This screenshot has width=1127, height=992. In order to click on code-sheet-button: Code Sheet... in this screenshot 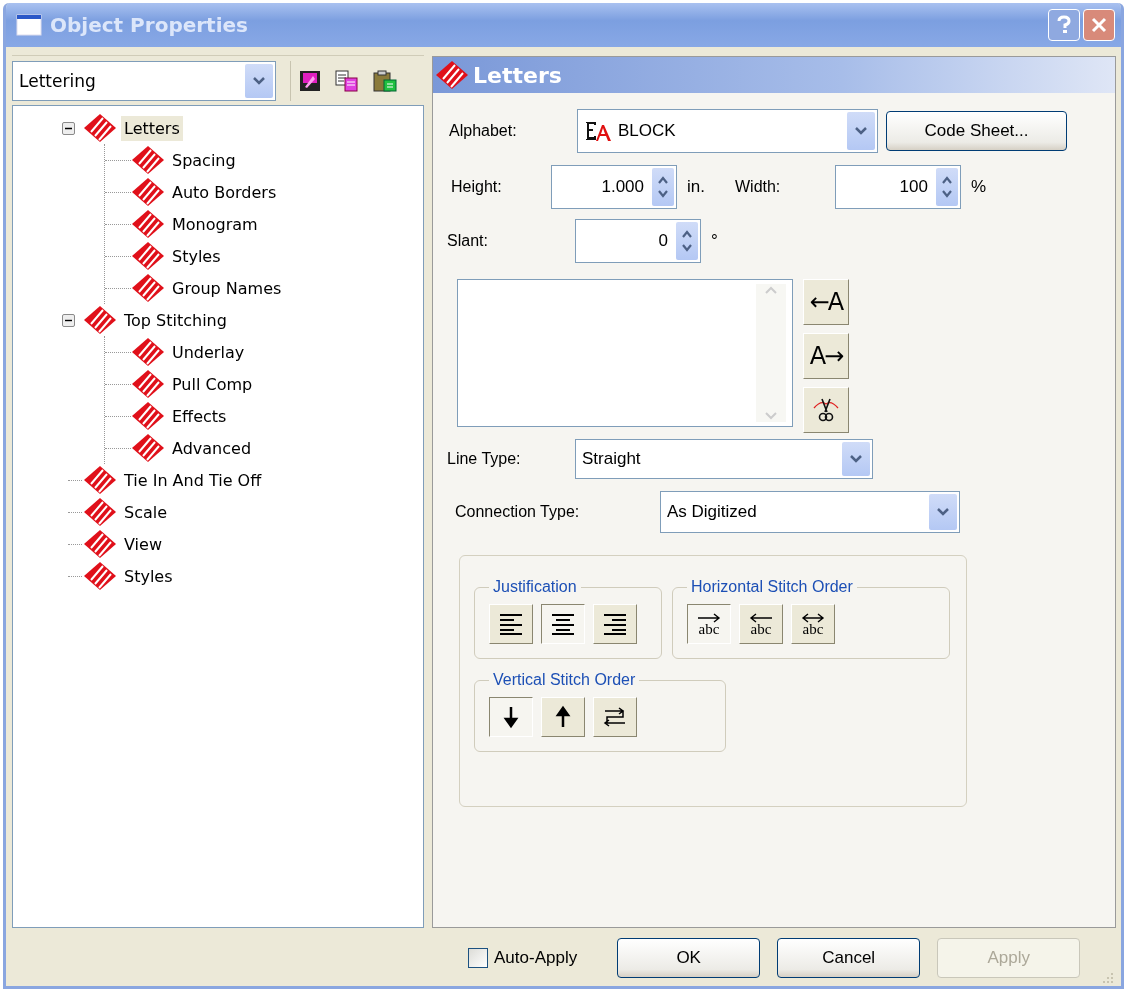, I will do `click(976, 131)`.